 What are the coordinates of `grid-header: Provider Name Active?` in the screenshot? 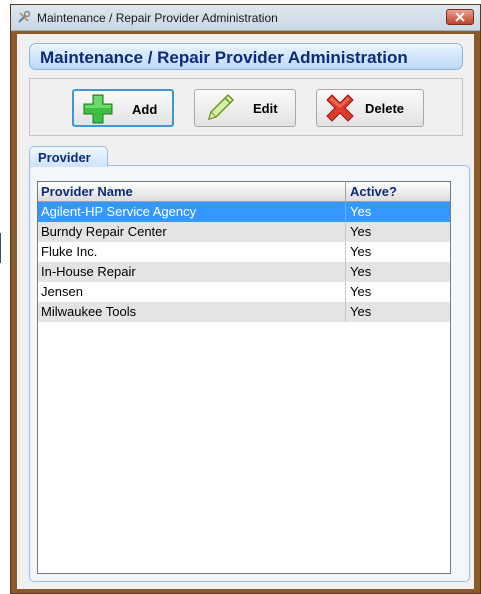 It's located at (244, 192).